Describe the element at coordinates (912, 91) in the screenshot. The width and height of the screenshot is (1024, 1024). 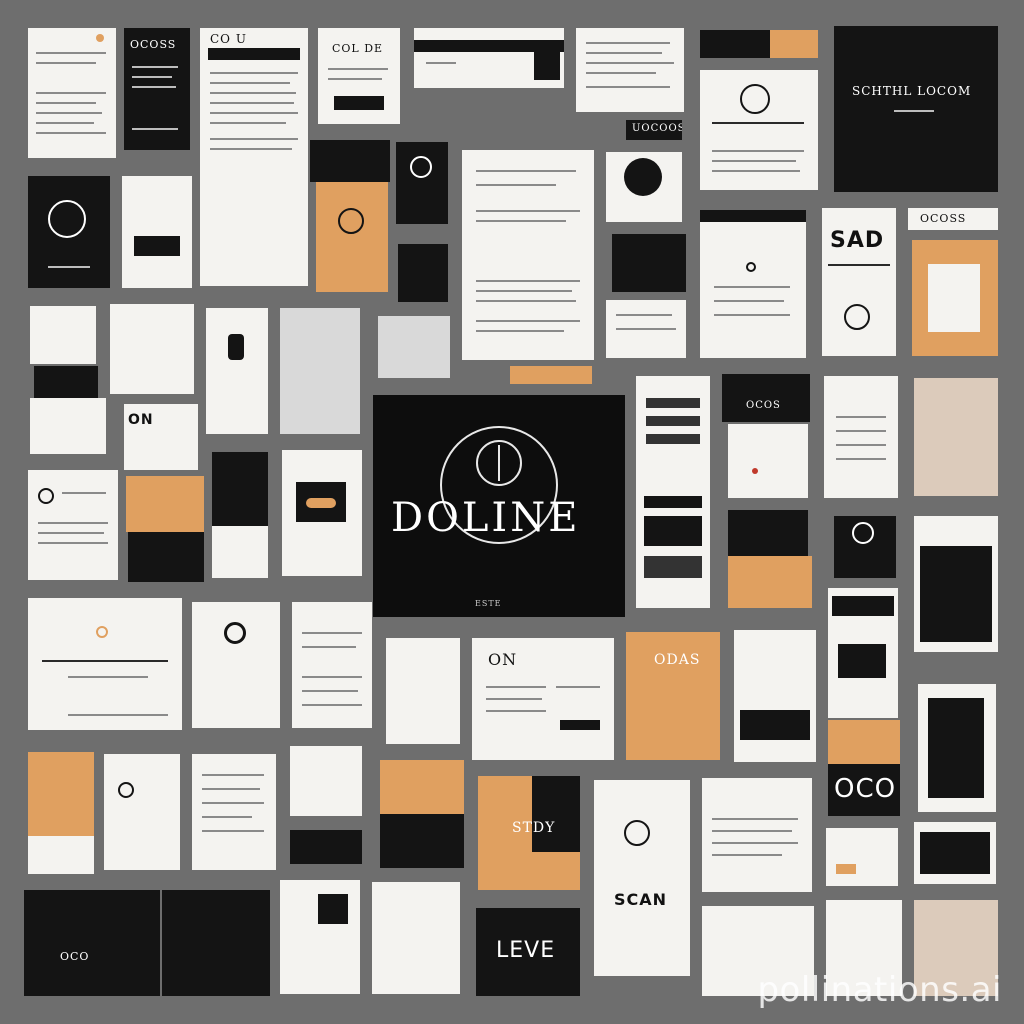
I see `card-label: SCHTHL LOCOM` at that location.